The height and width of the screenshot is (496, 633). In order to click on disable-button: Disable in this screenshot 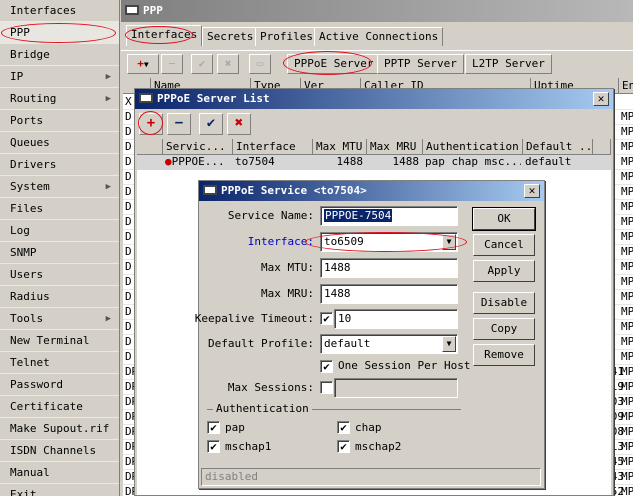, I will do `click(504, 303)`.